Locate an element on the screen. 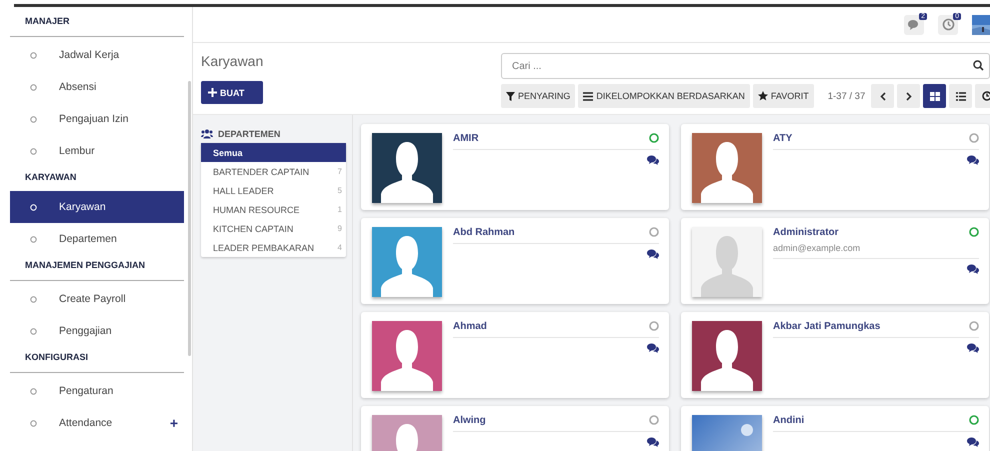  employee-card: Alwing is located at coordinates (515, 428).